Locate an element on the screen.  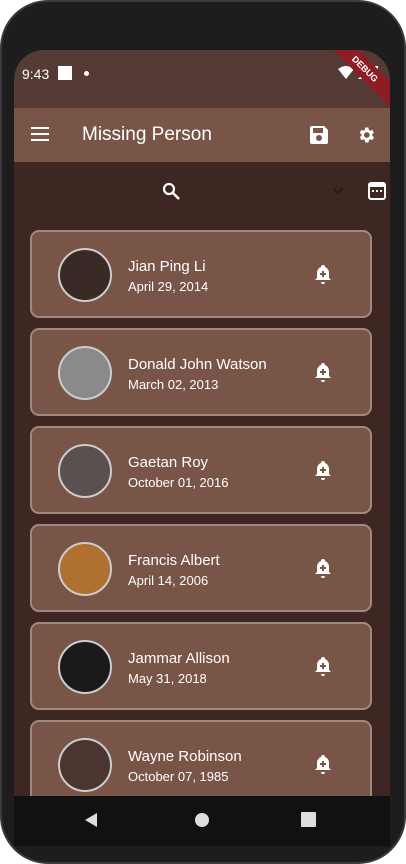
person-card: Wayne Robinson October 07, 1985 is located at coordinates (201, 764).